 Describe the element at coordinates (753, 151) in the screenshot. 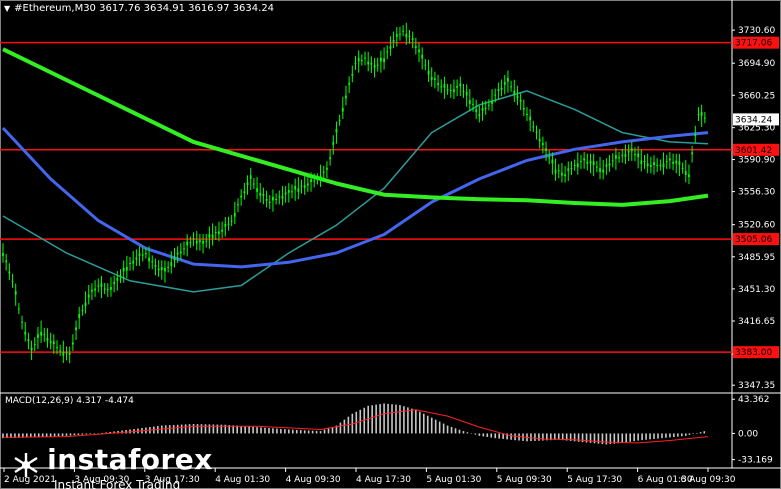

I see `level-price-label: 3601.42` at that location.